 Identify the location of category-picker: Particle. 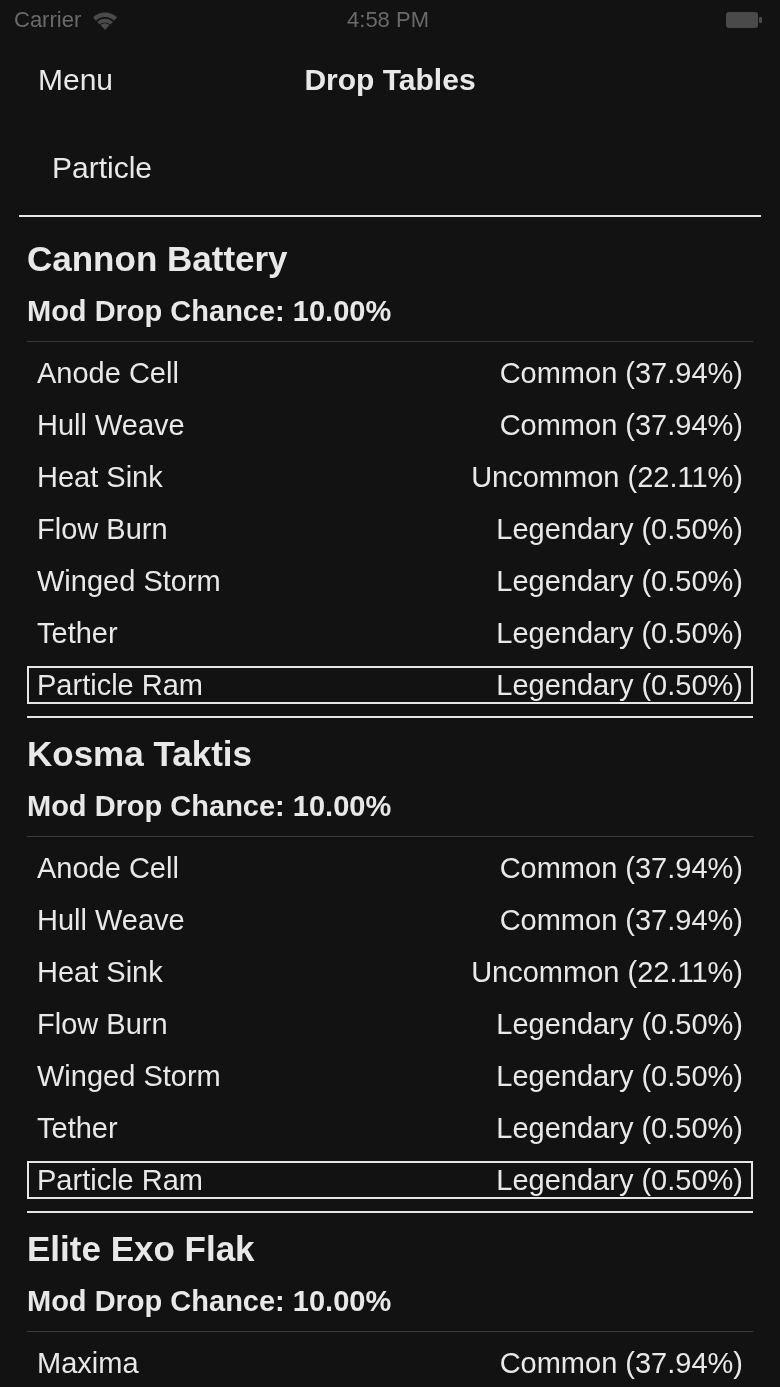
(102, 167).